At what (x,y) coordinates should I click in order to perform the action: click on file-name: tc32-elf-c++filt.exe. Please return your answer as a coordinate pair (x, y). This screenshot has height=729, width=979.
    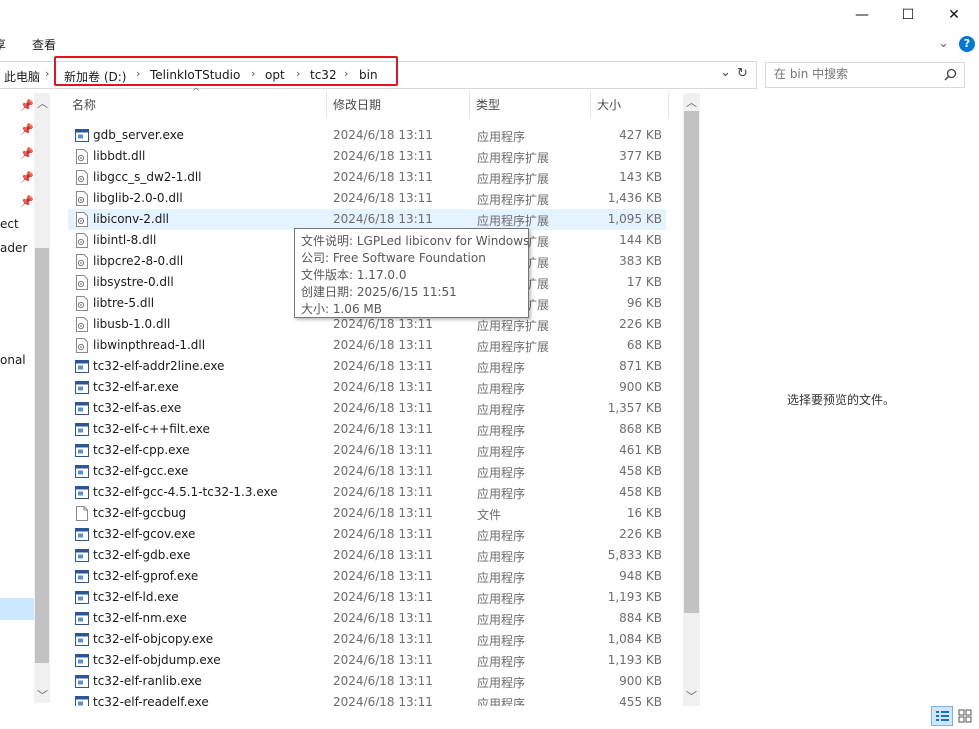
    Looking at the image, I should click on (151, 429).